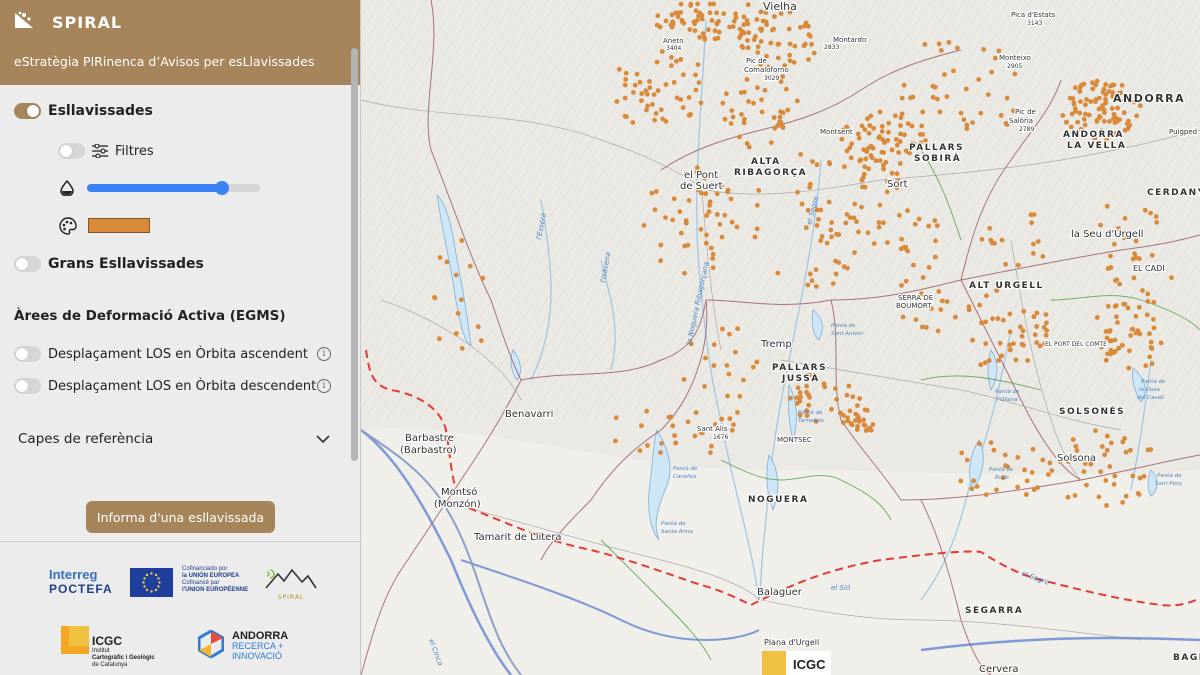  I want to click on egms-descending-info-icon: i, so click(324, 386).